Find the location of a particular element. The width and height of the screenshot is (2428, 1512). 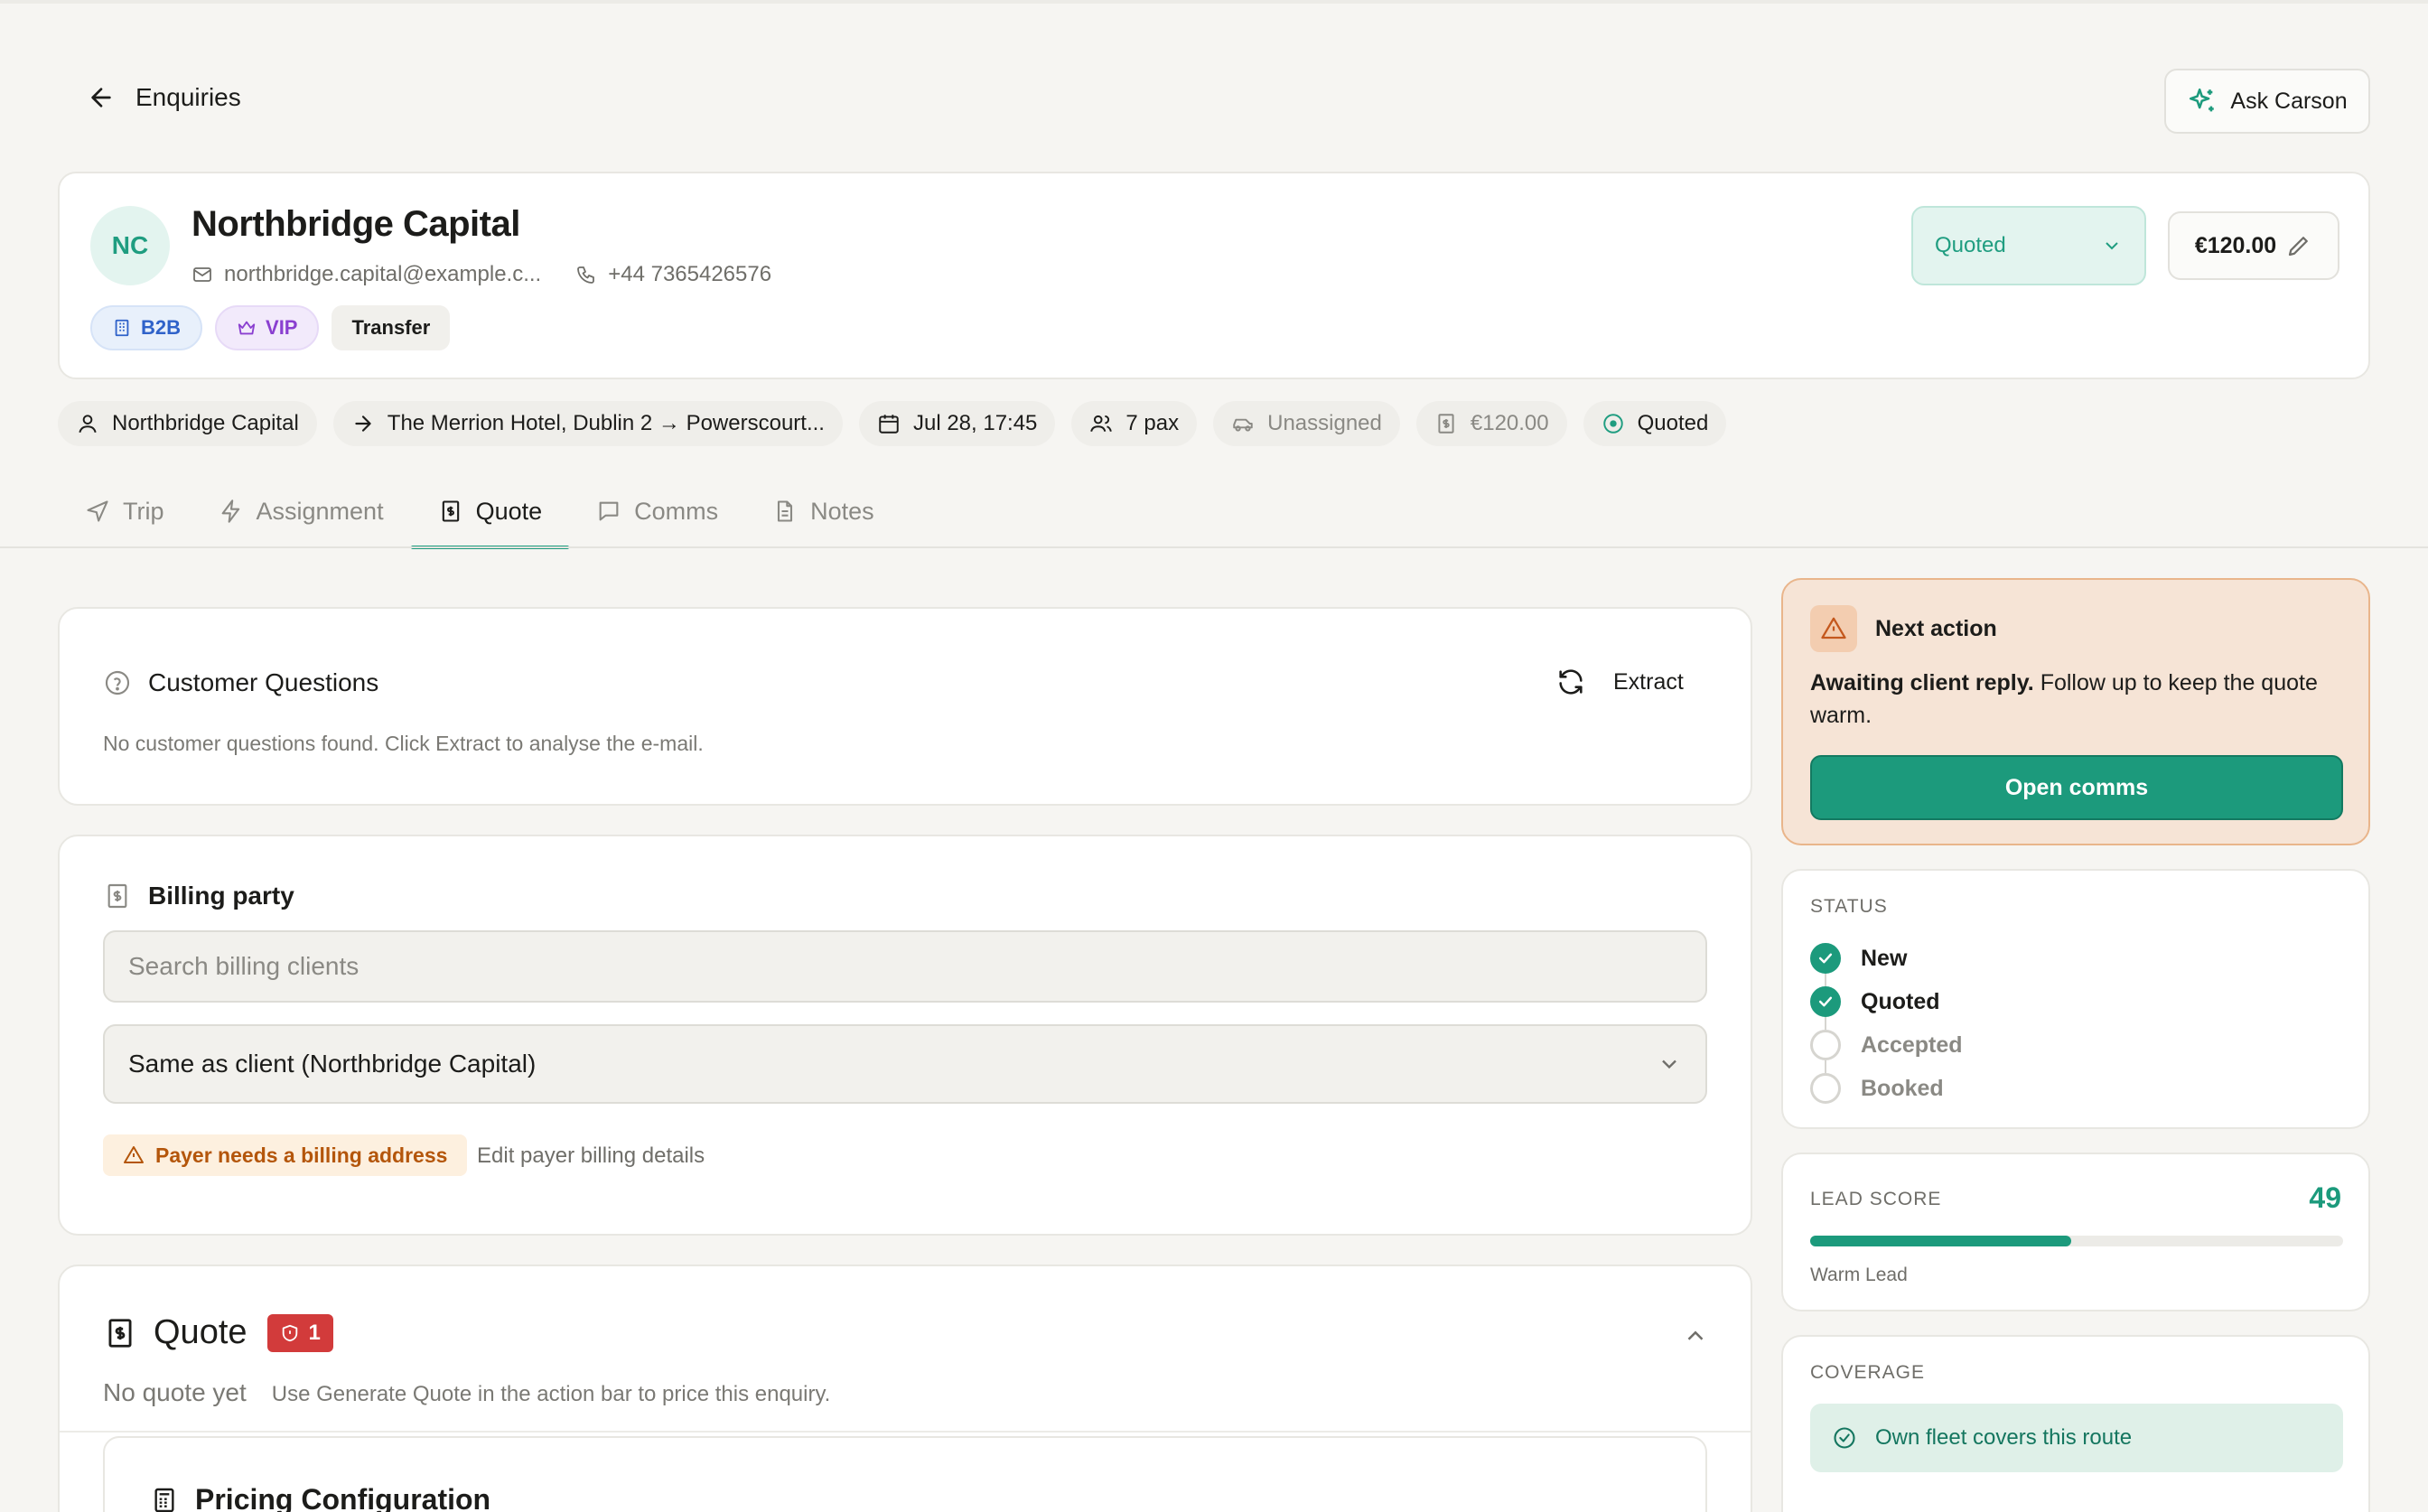

billing-party-title-text: Billing party is located at coordinates (221, 896).